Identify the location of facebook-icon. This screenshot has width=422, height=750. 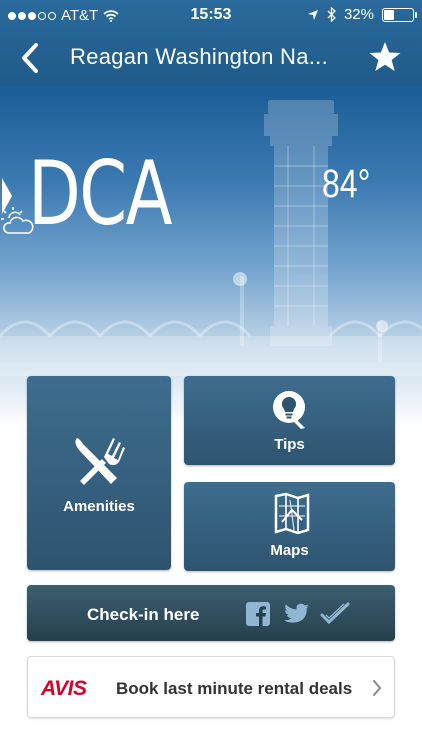
(258, 614).